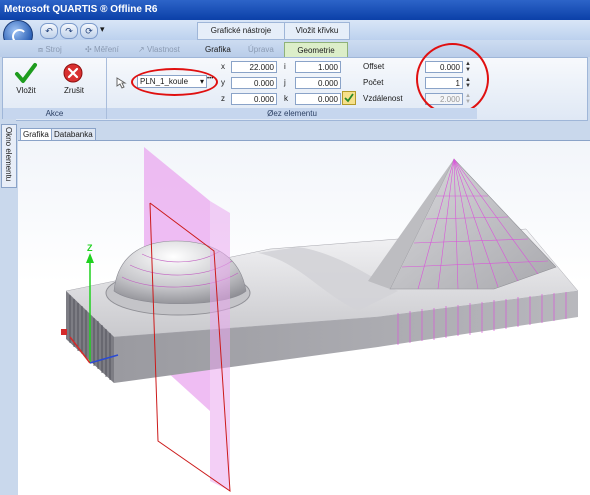 This screenshot has height=495, width=590. Describe the element at coordinates (254, 83) in the screenshot. I see `y-field: 0.000` at that location.